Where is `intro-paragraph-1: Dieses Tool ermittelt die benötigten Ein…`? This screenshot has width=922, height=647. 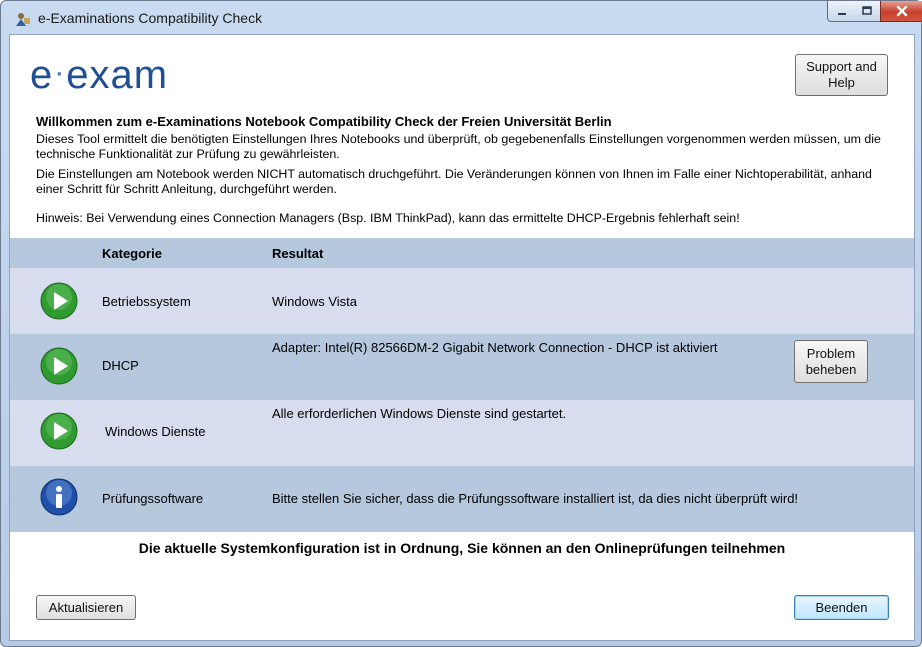
intro-paragraph-1: Dieses Tool ermittelt die benötigten Ein… is located at coordinates (458, 146).